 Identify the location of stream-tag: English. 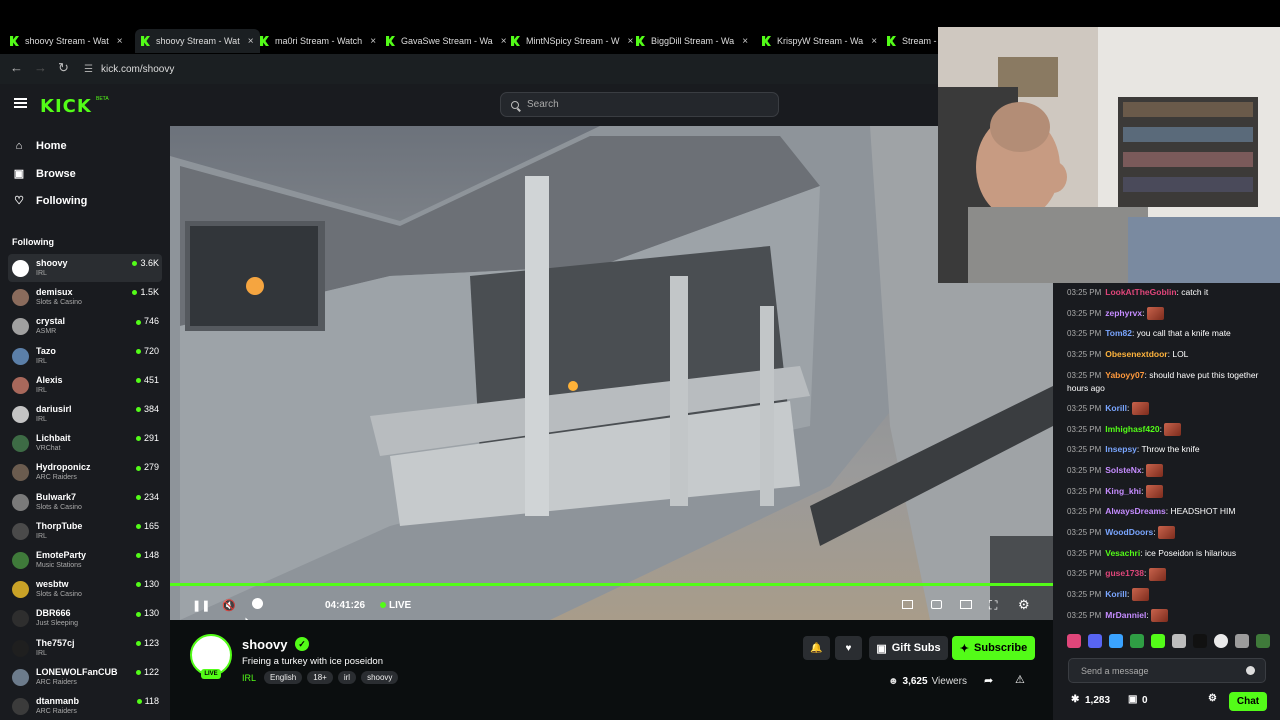
(283, 677).